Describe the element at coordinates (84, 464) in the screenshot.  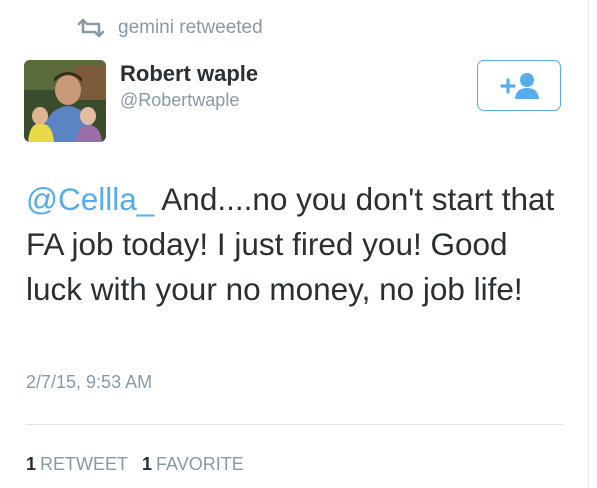
I see `retweet-count-label: RETWEET` at that location.